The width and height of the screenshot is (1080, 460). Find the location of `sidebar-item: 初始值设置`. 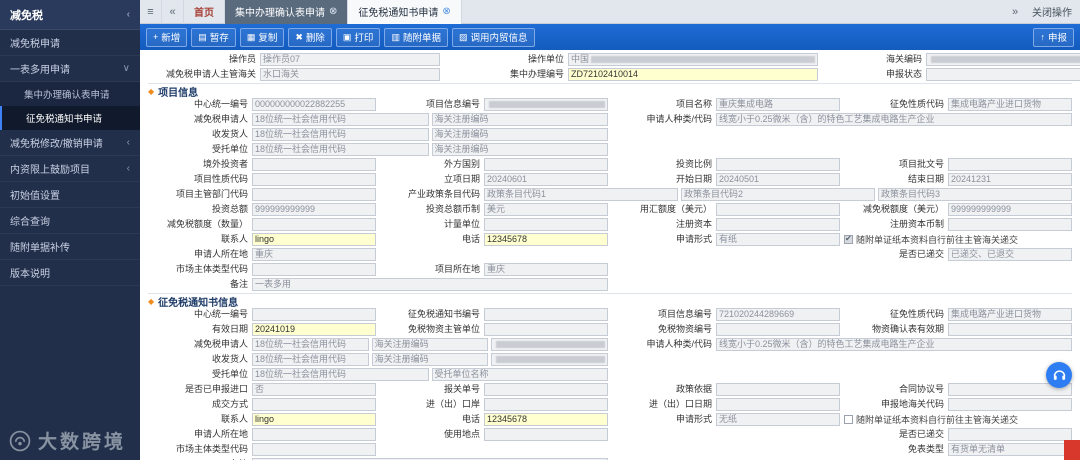

sidebar-item: 初始值设置 is located at coordinates (70, 195).